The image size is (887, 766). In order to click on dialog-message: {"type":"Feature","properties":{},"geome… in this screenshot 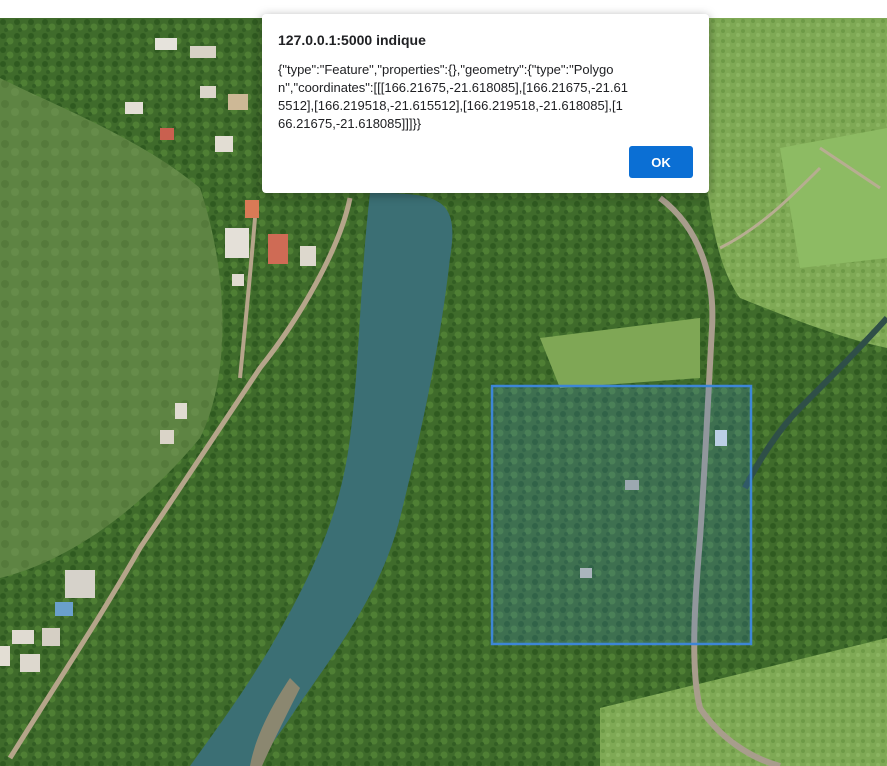, I will do `click(453, 96)`.